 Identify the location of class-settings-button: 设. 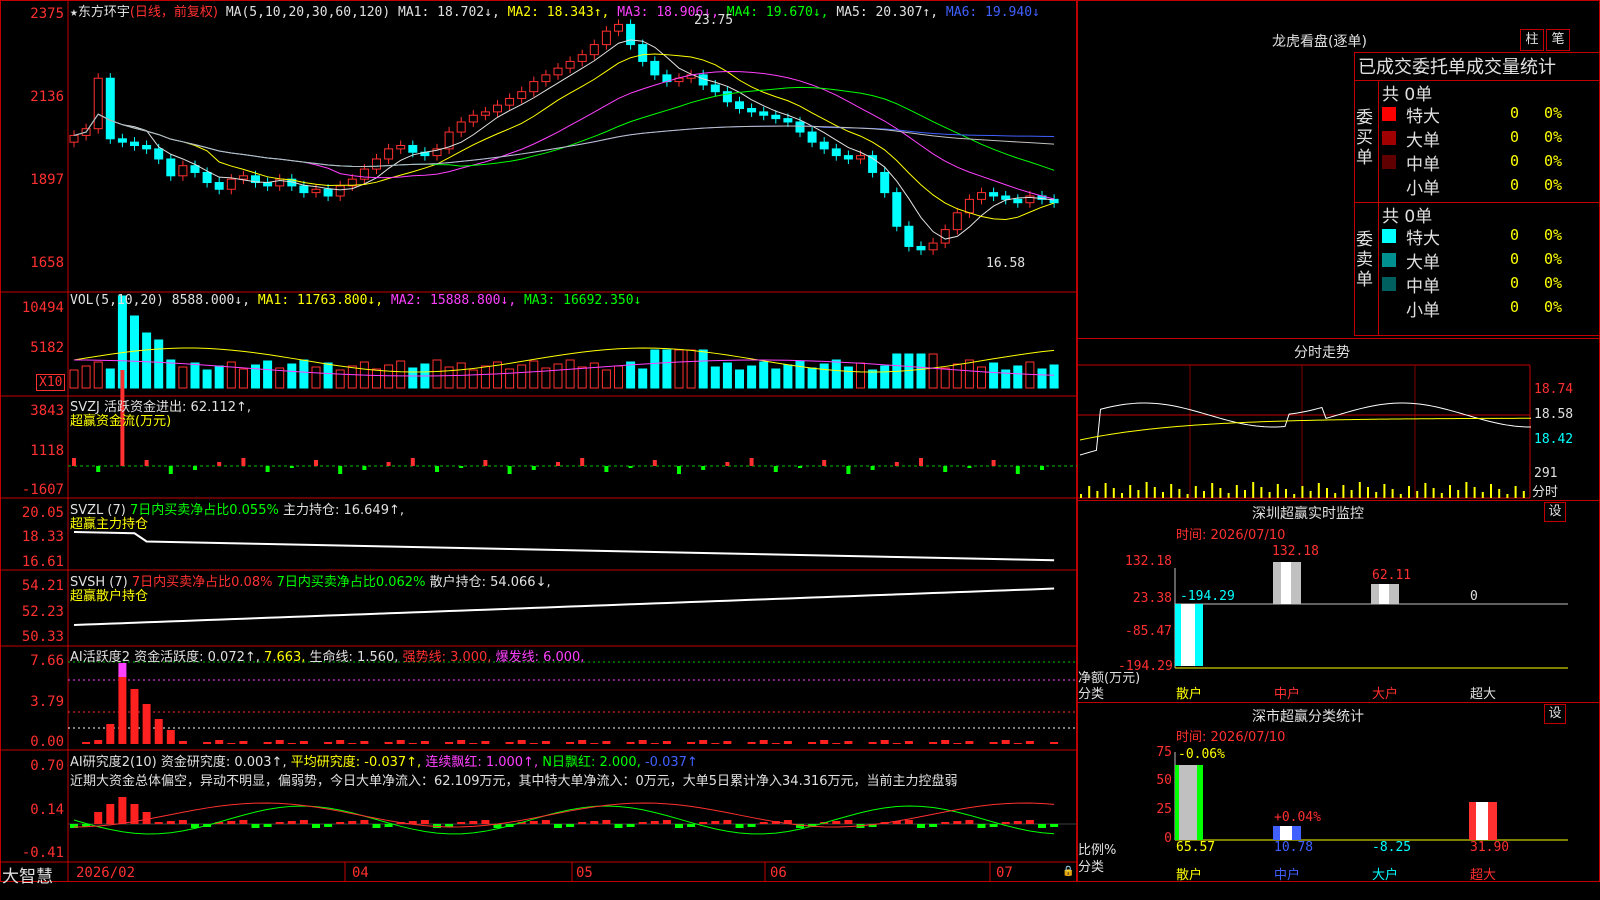
(1555, 714).